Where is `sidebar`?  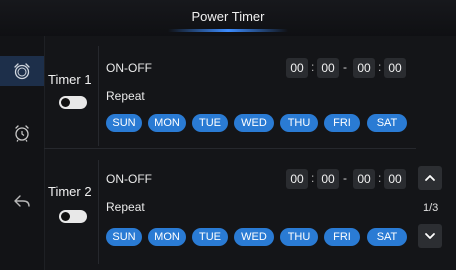
sidebar is located at coordinates (22, 153).